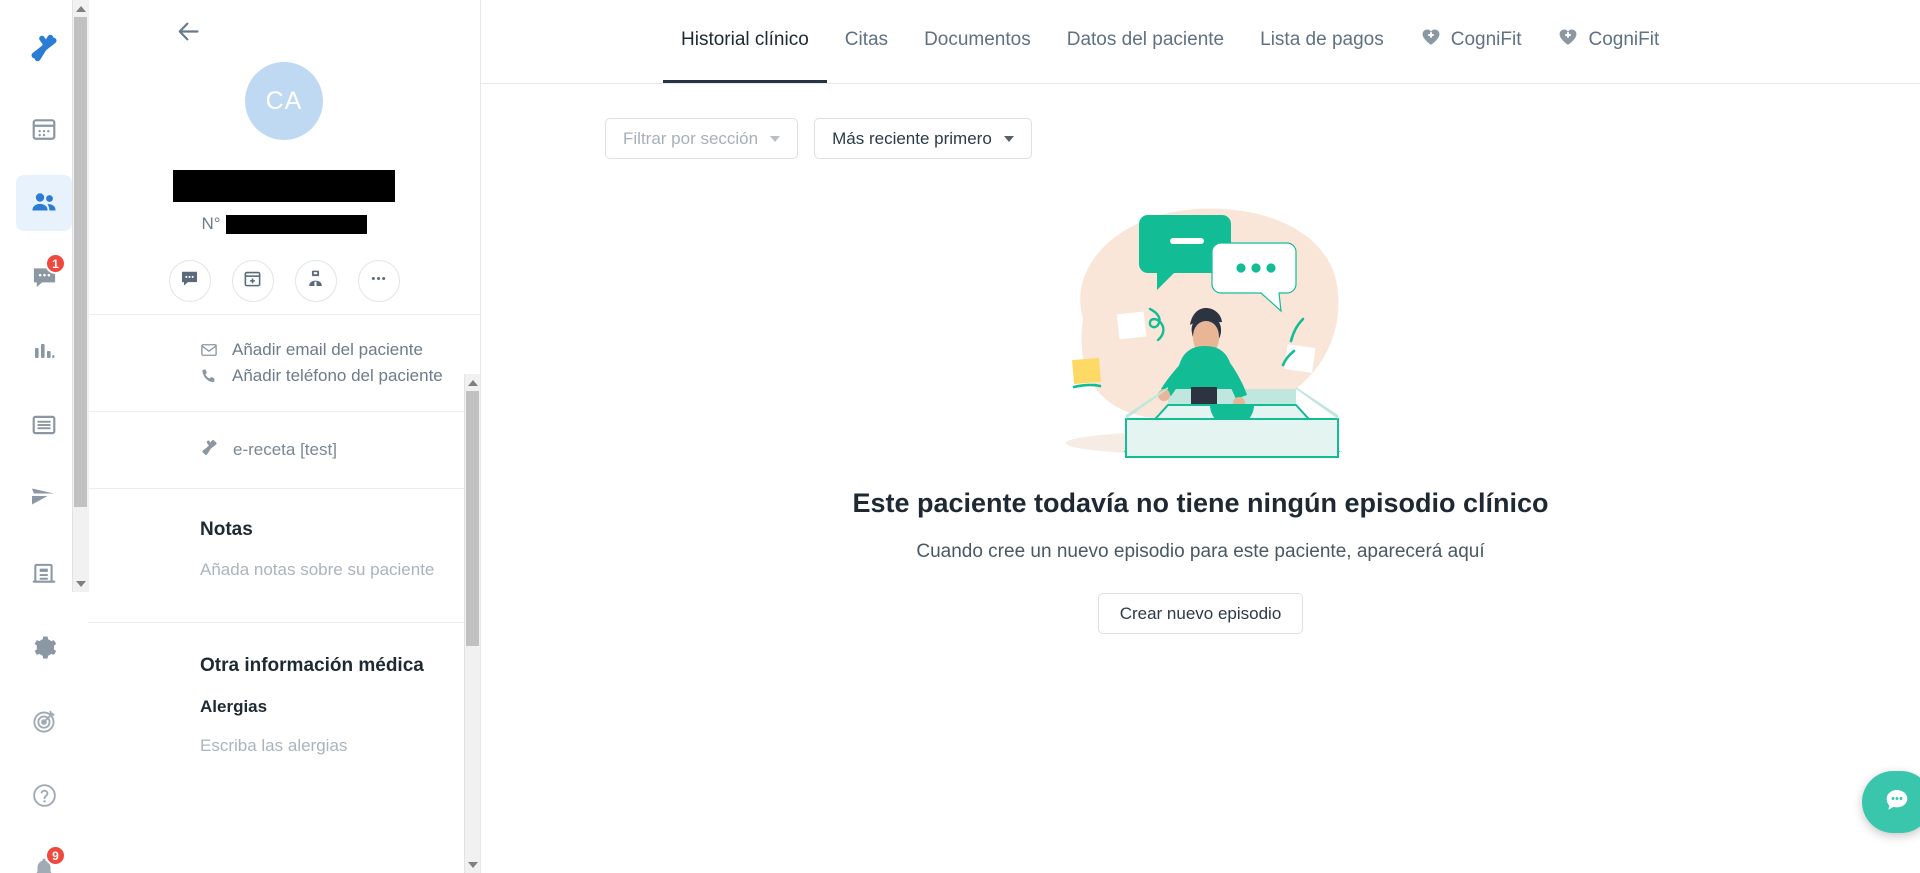 This screenshot has width=1920, height=873. Describe the element at coordinates (55, 263) in the screenshot. I see `messages-badge: 1` at that location.